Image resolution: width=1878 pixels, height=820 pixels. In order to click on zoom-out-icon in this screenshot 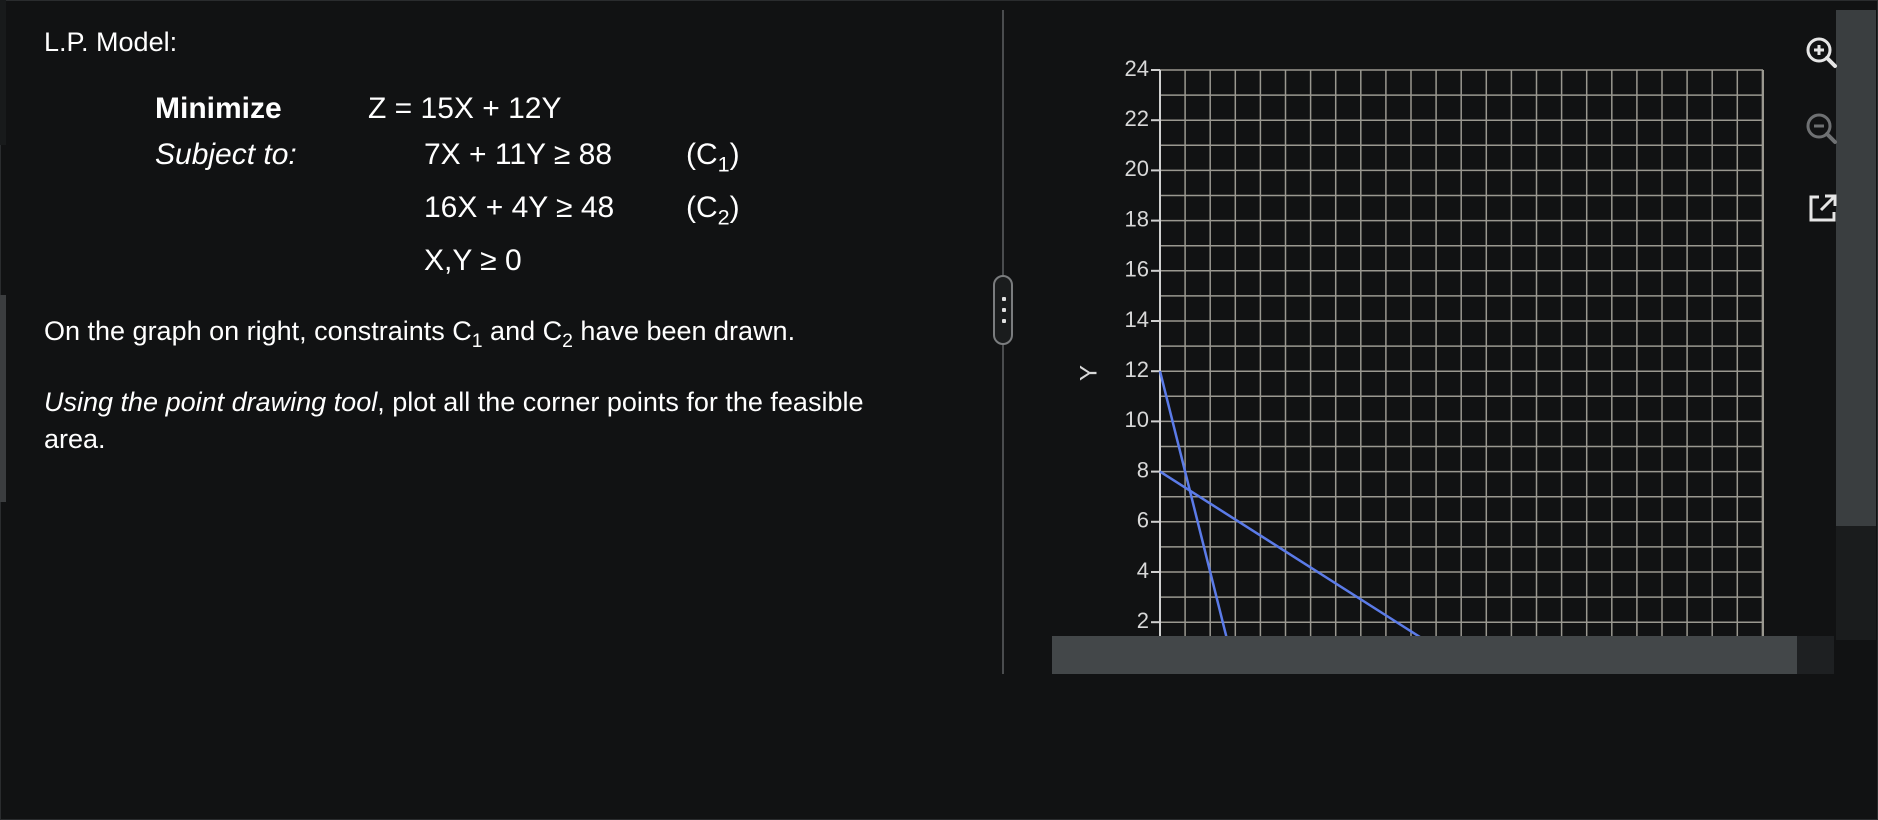, I will do `click(1821, 128)`.